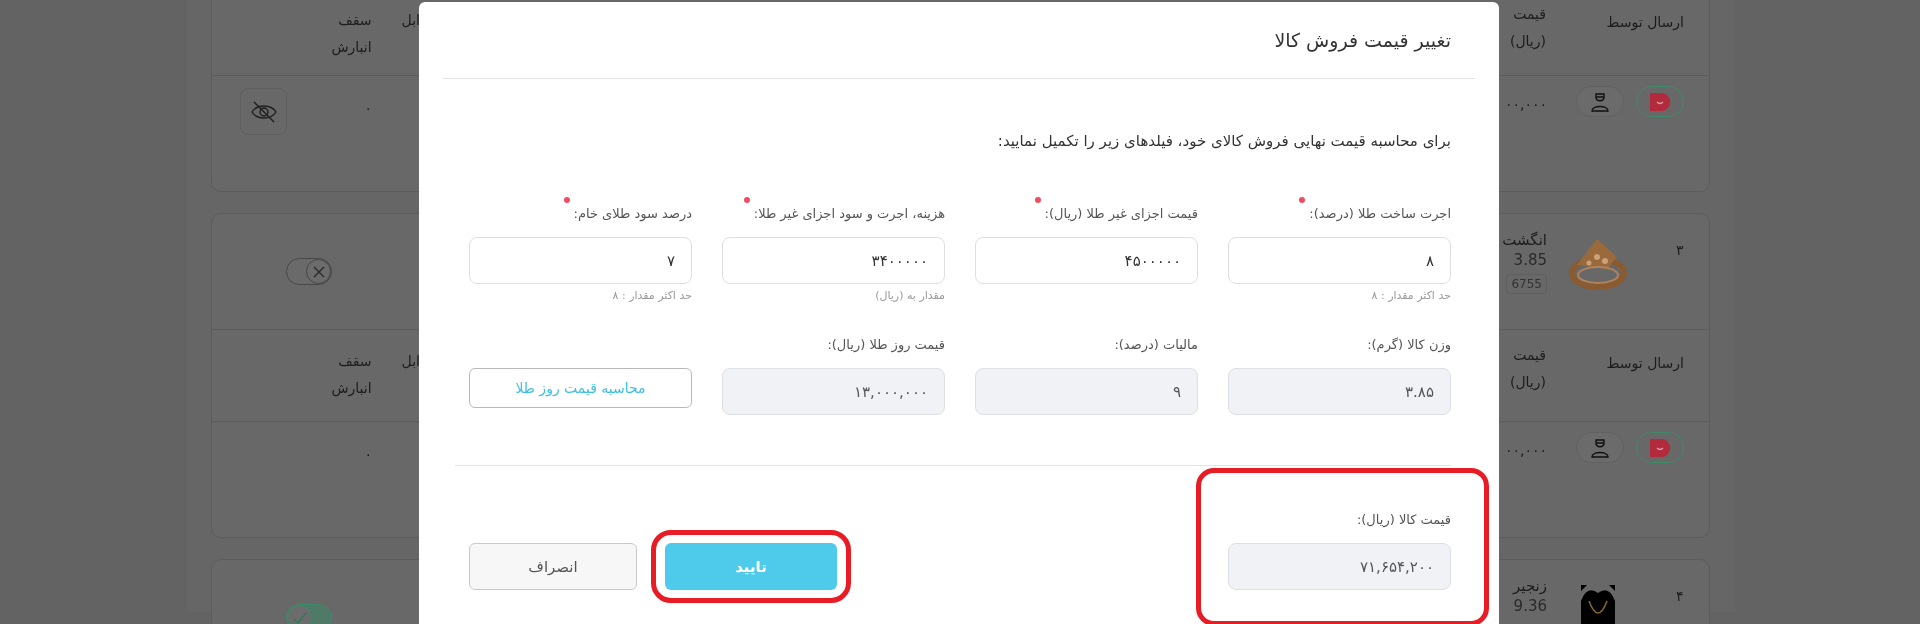 The width and height of the screenshot is (1920, 624). I want to click on field-label: قیمت کالا (ریال):, so click(1403, 520).